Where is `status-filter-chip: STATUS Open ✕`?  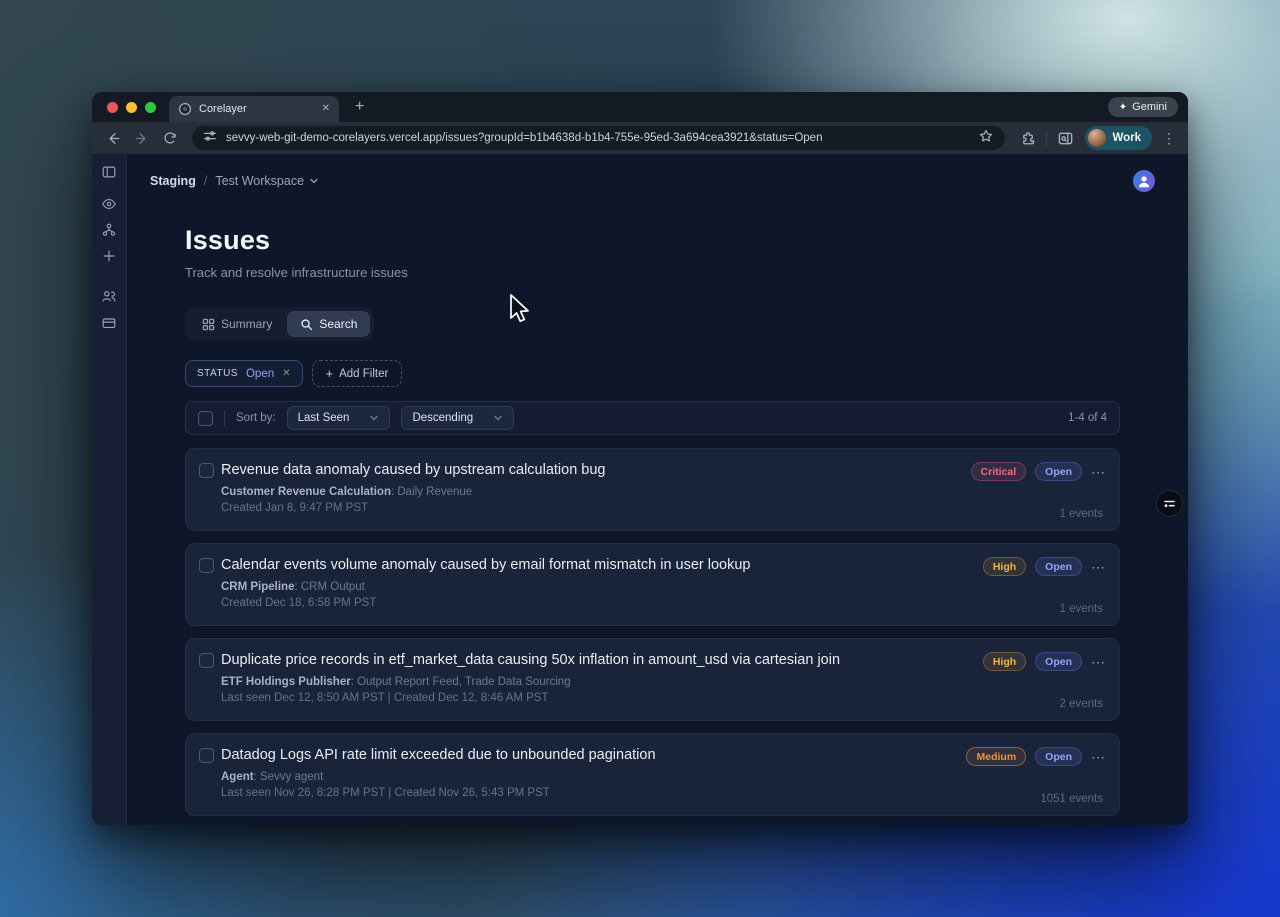 status-filter-chip: STATUS Open ✕ is located at coordinates (244, 374).